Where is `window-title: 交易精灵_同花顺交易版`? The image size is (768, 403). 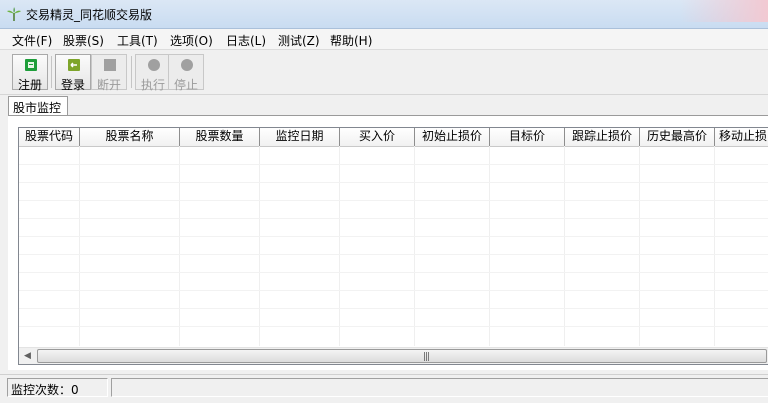 window-title: 交易精灵_同花顺交易版 is located at coordinates (89, 15).